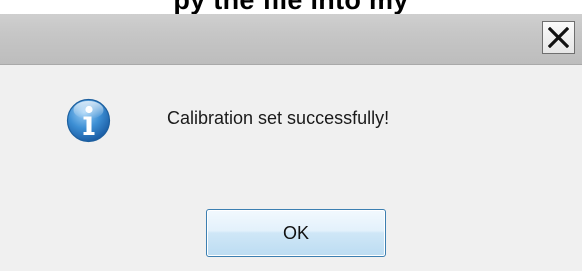 The width and height of the screenshot is (582, 271). I want to click on ok-button: OK, so click(296, 233).